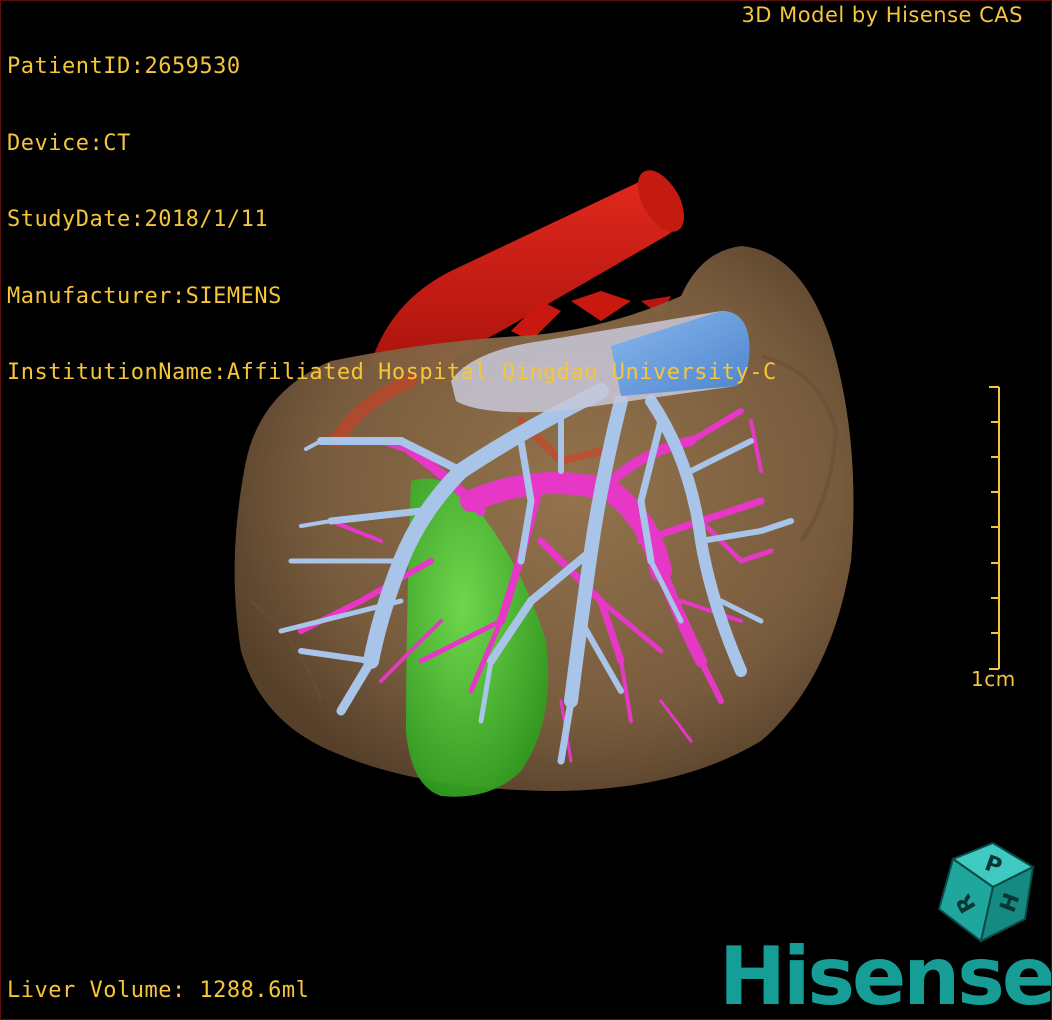  What do you see at coordinates (144, 296) in the screenshot?
I see `manufacturer-text: Manufacturer:SIEMENS` at bounding box center [144, 296].